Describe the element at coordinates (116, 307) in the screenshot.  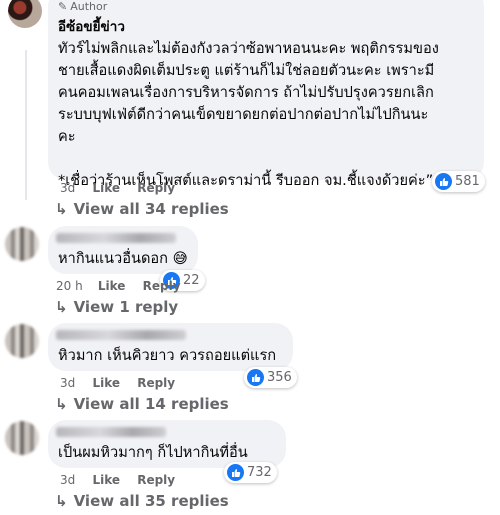
I see `view-replies-link: ↳ View 1 reply` at that location.